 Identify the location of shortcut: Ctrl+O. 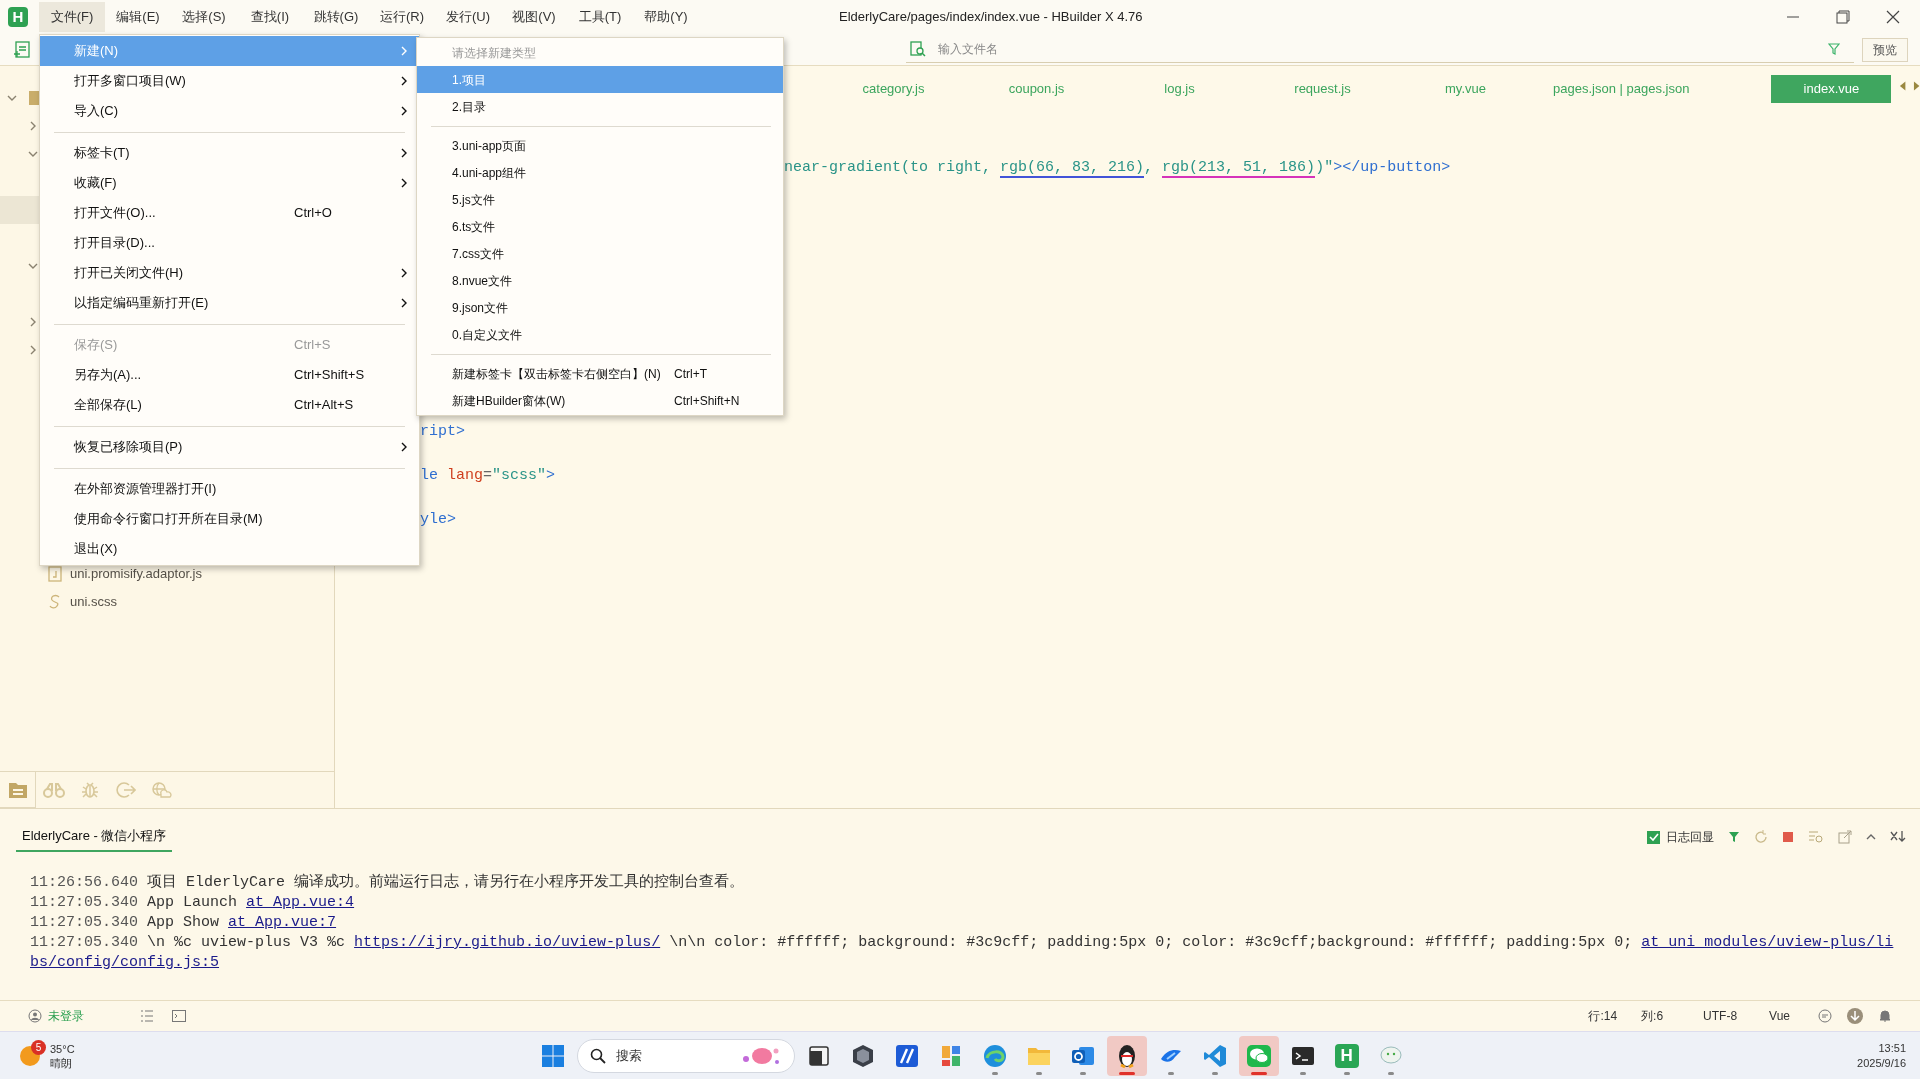
(313, 213).